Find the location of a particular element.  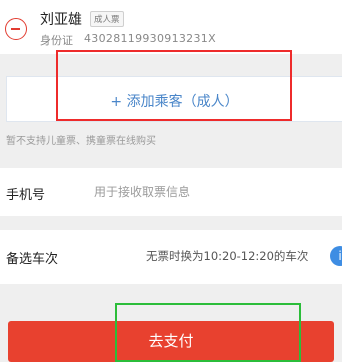

info-icon: i is located at coordinates (336, 256).